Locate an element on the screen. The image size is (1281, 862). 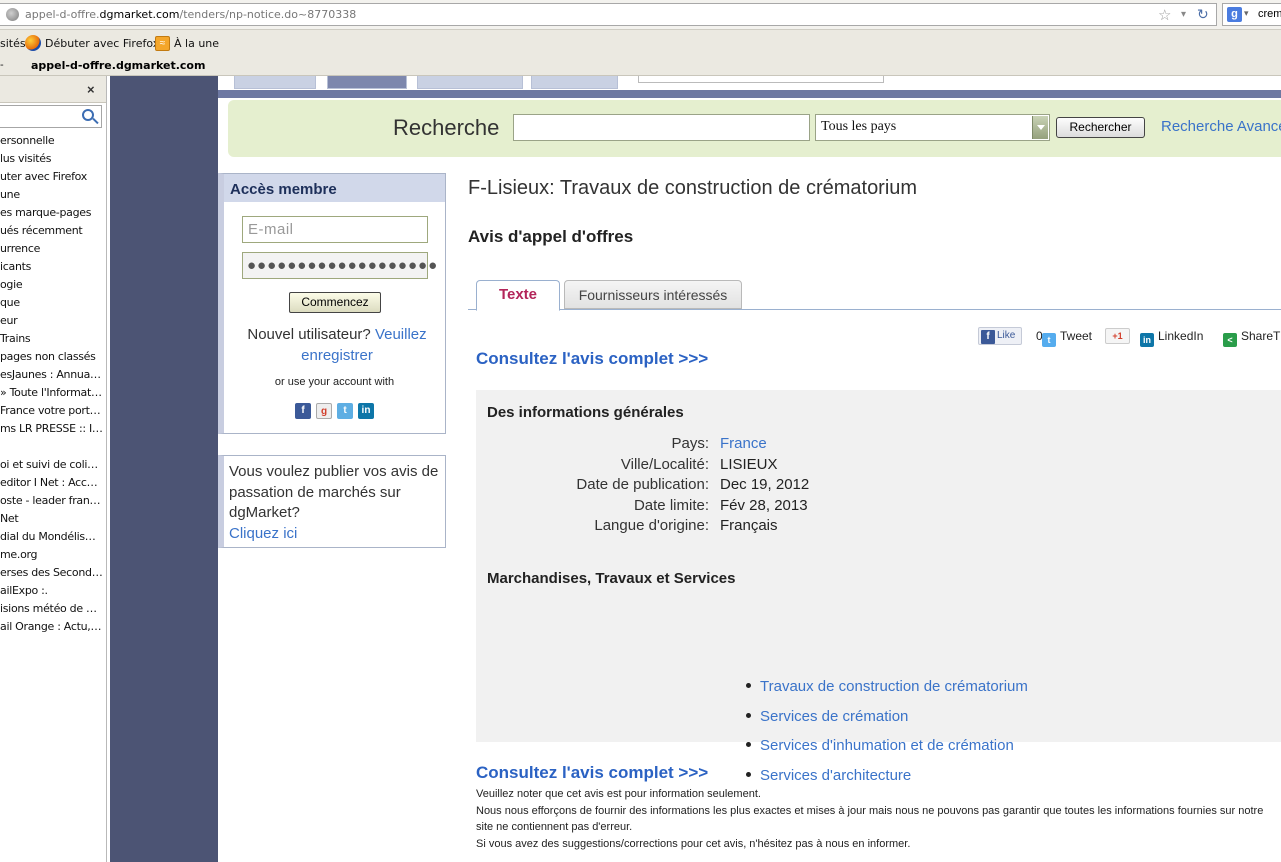
chevron-down-icon: ▾ is located at coordinates (1246, 13).